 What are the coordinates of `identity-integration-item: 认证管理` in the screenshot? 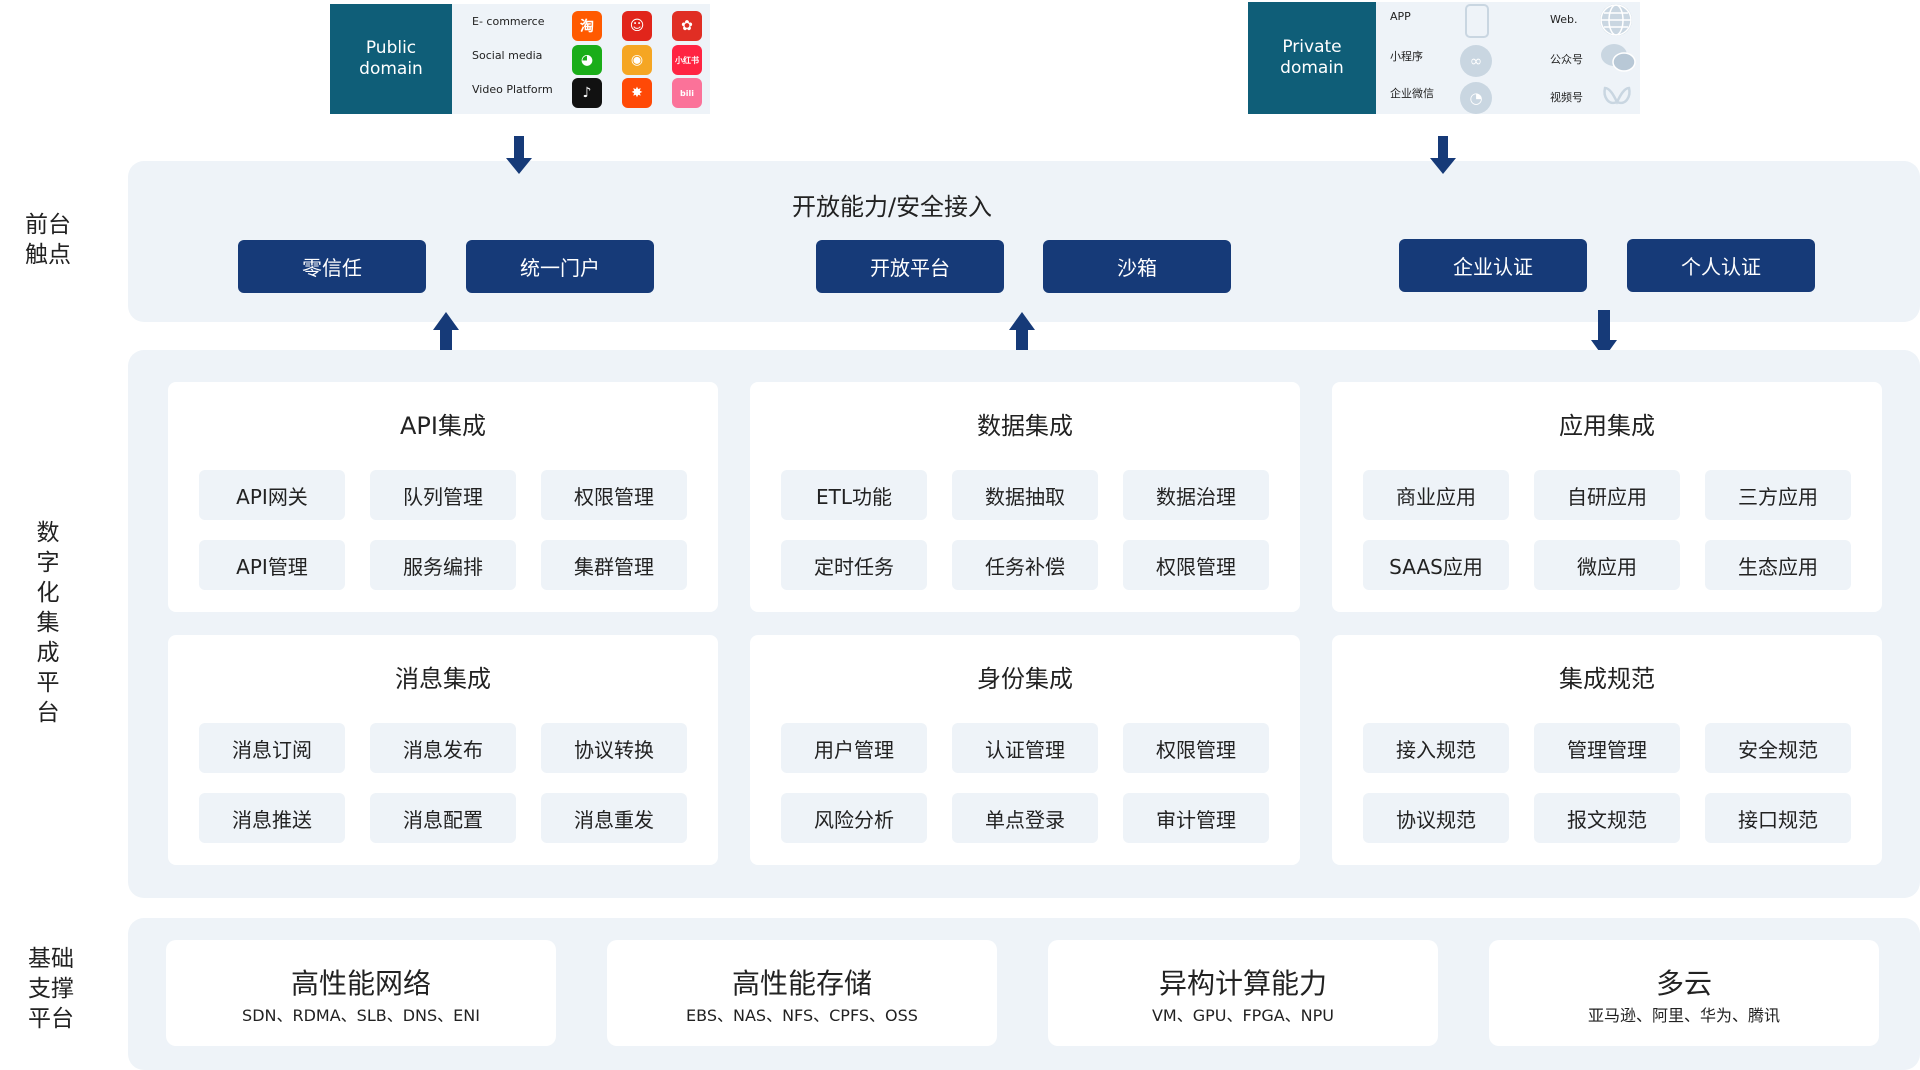 It's located at (1025, 748).